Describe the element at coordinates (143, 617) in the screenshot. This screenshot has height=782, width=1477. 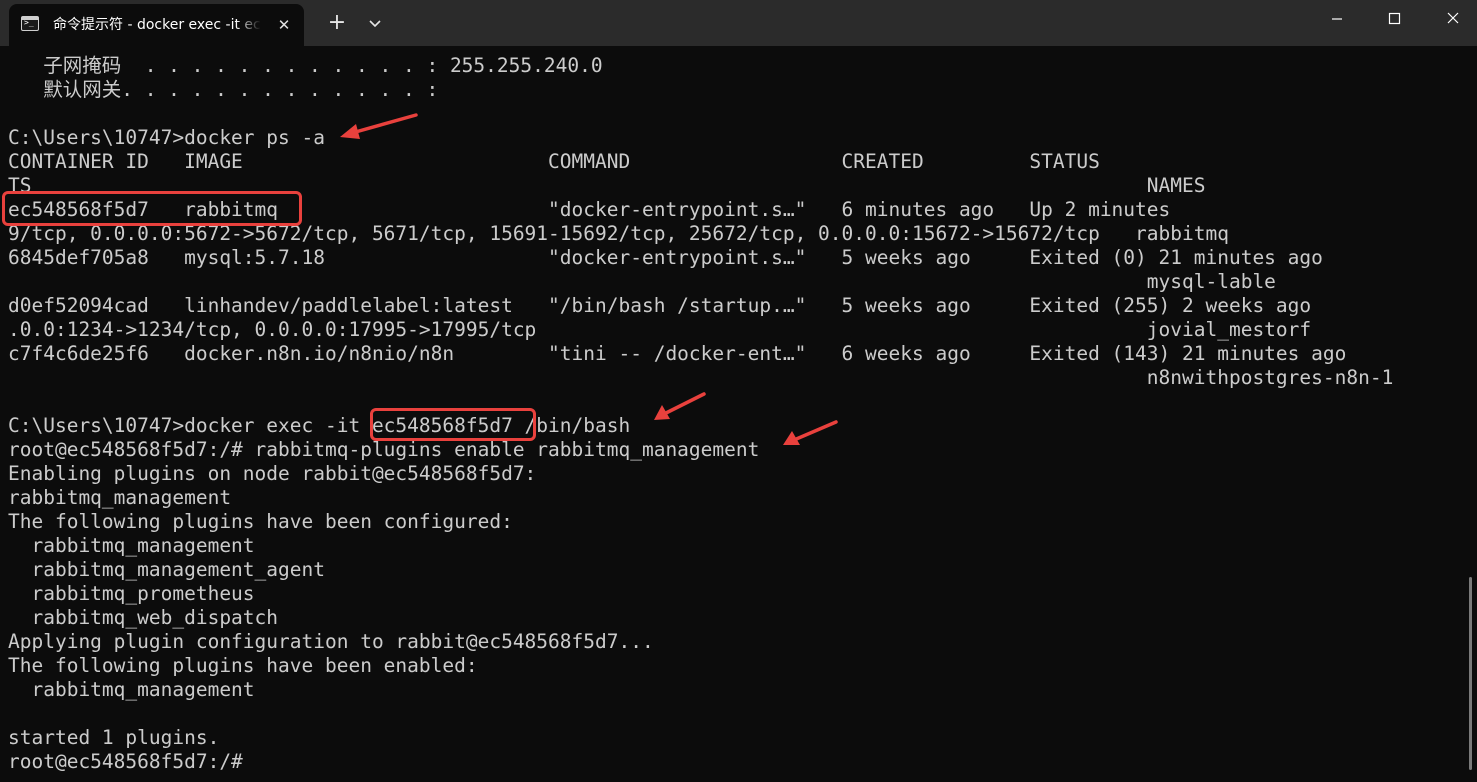
I see `terminal-line: rabbitmq_web_dispatch` at that location.